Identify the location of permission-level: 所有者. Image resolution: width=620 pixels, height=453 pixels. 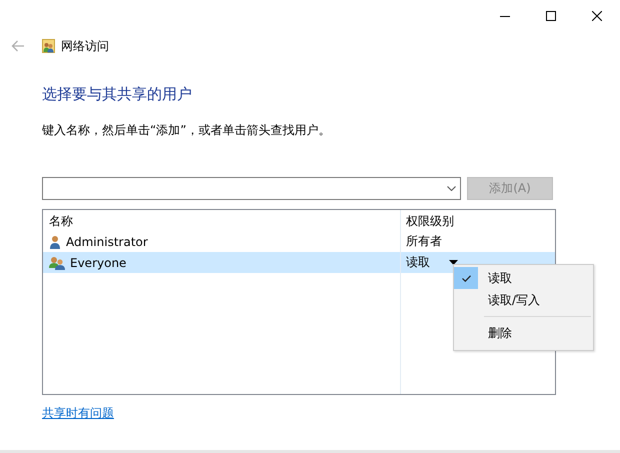
(424, 241).